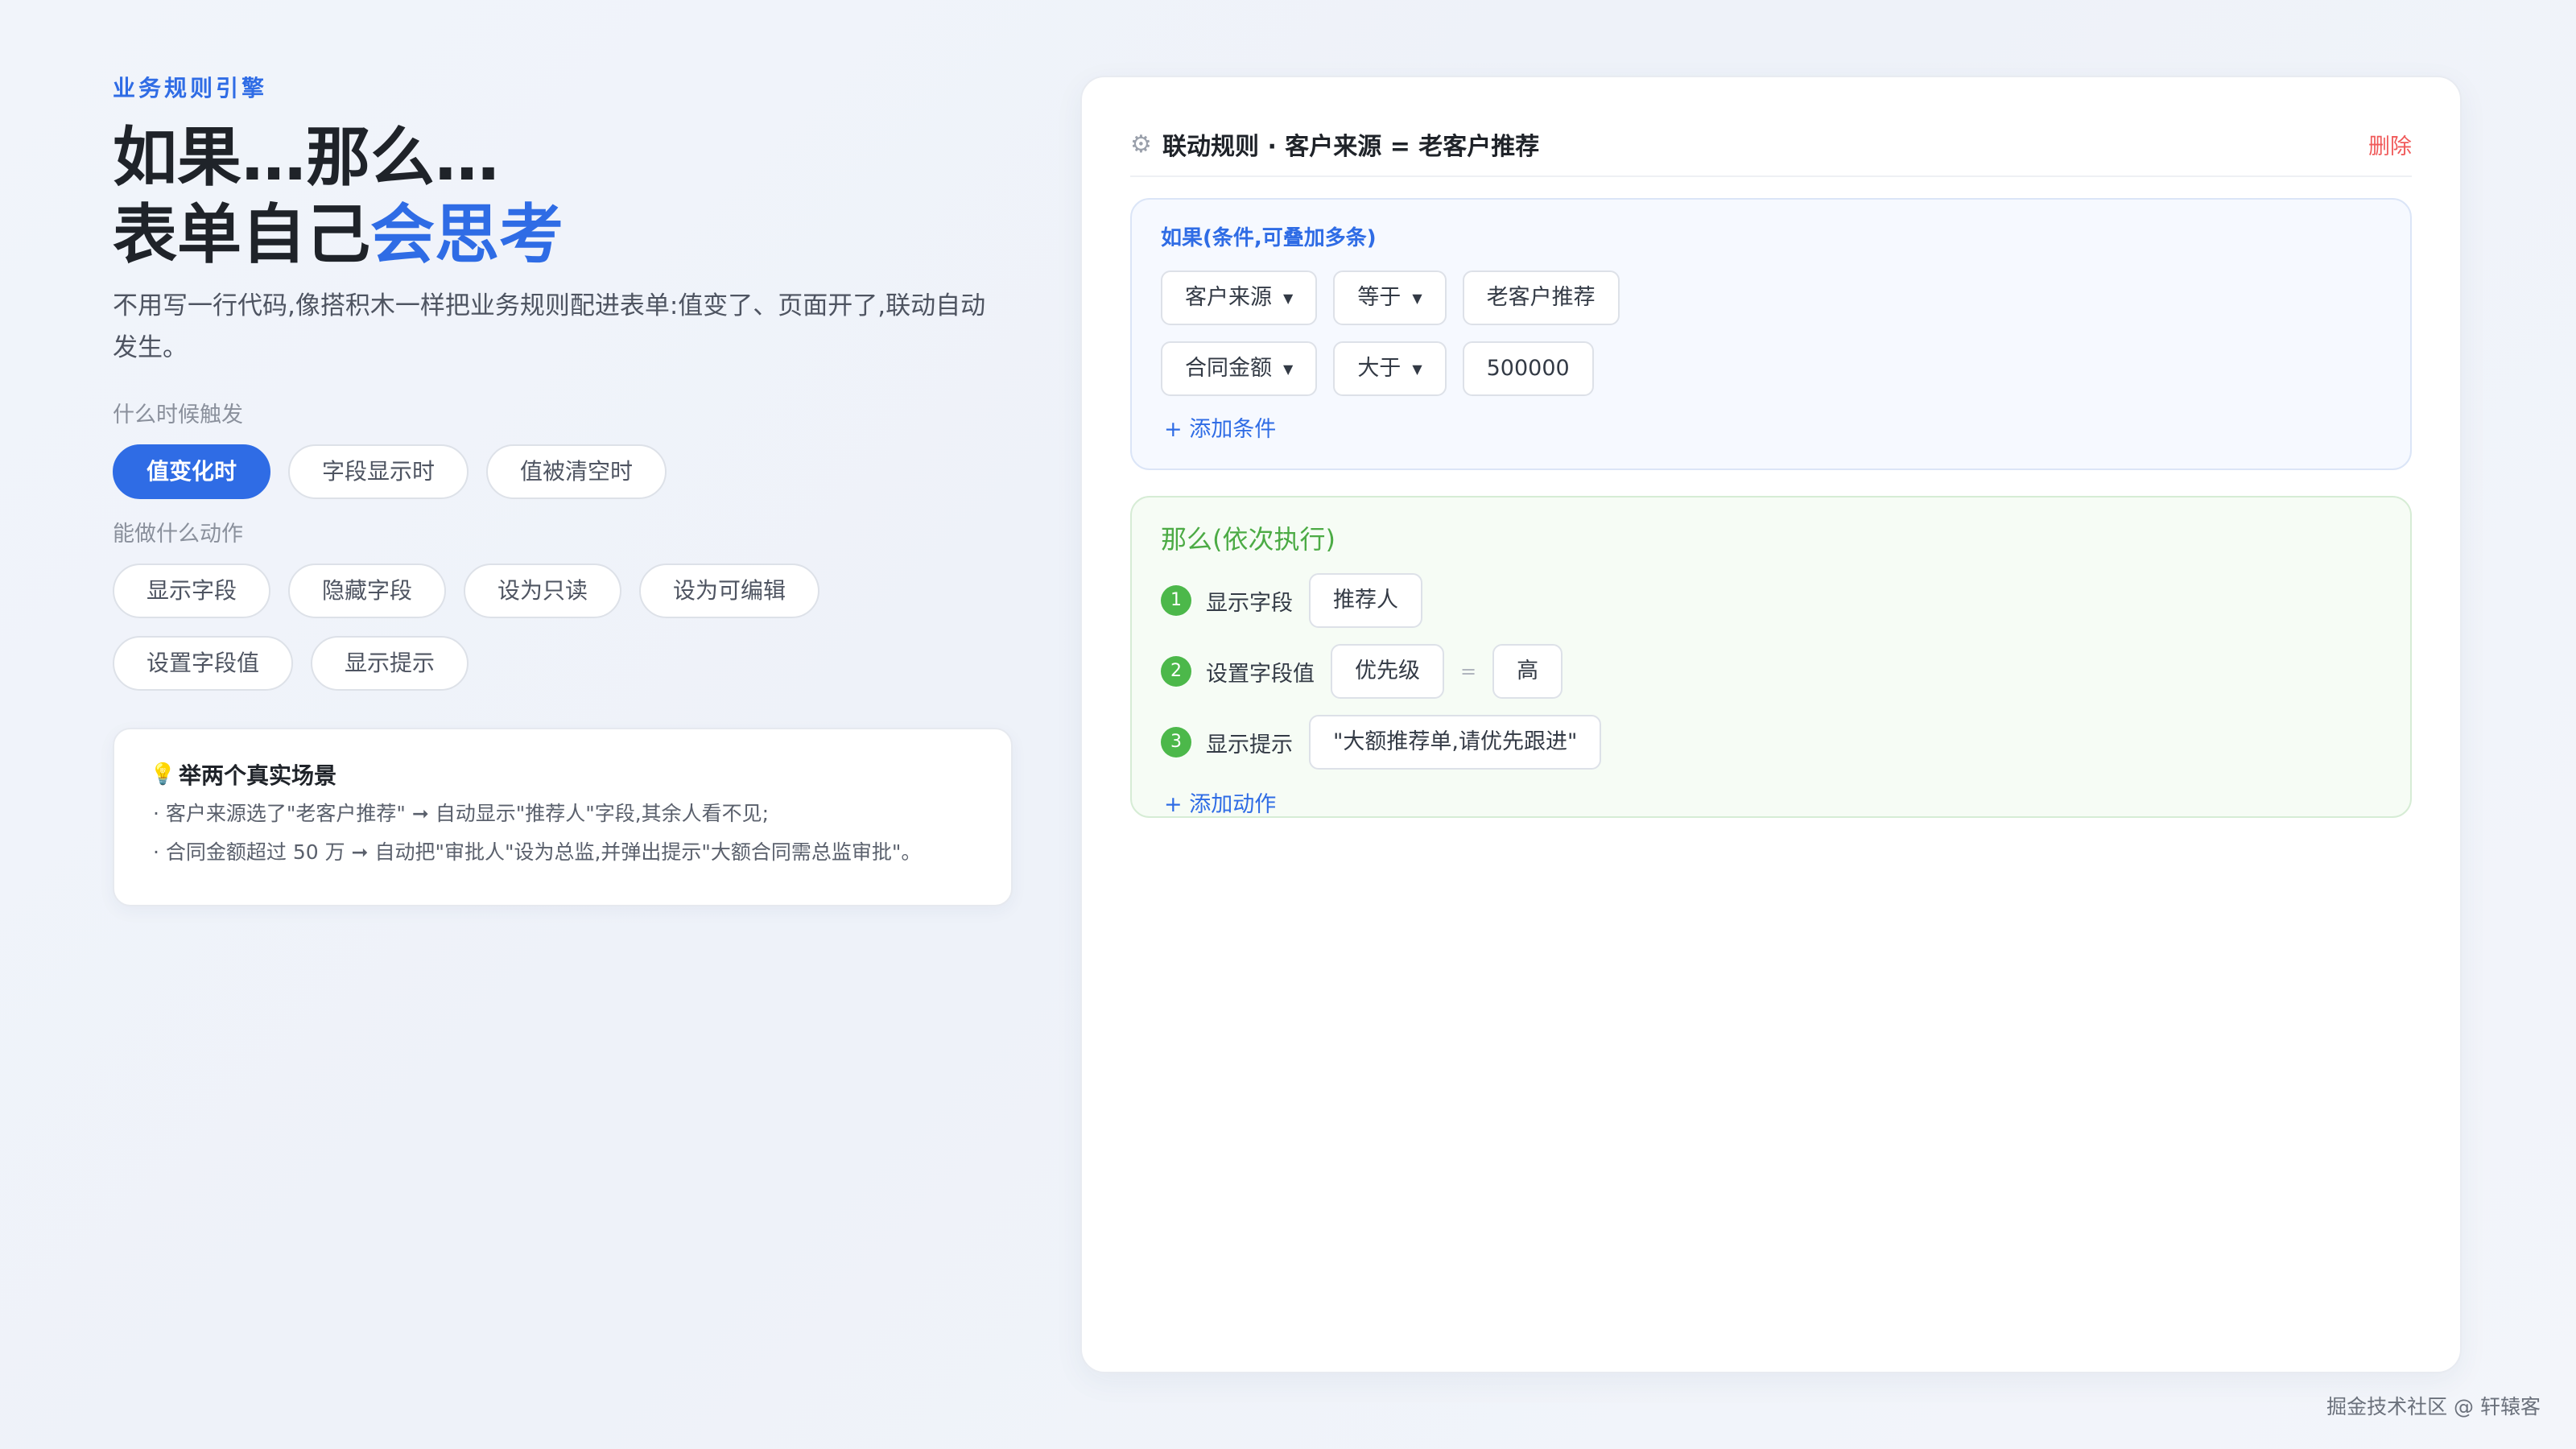  Describe the element at coordinates (1771, 145) in the screenshot. I see `rule-header: ⚙ 联动规则 · 客户来源 = 老客户推荐 删除` at that location.